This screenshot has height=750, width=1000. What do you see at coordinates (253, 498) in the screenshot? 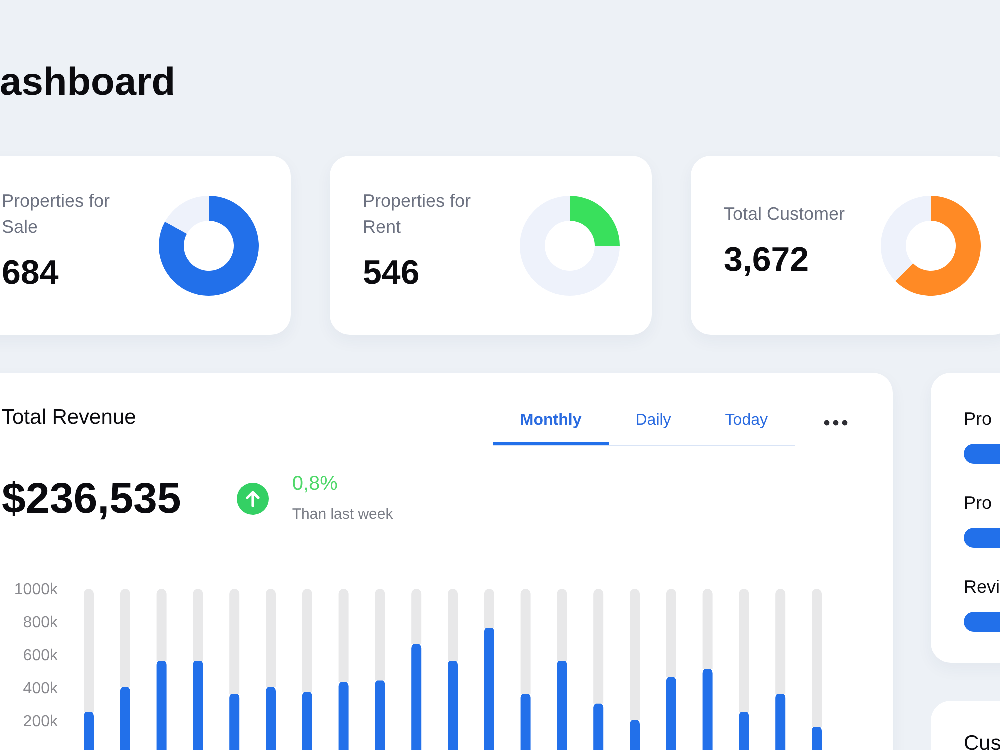
I see `arrow-up-icon` at bounding box center [253, 498].